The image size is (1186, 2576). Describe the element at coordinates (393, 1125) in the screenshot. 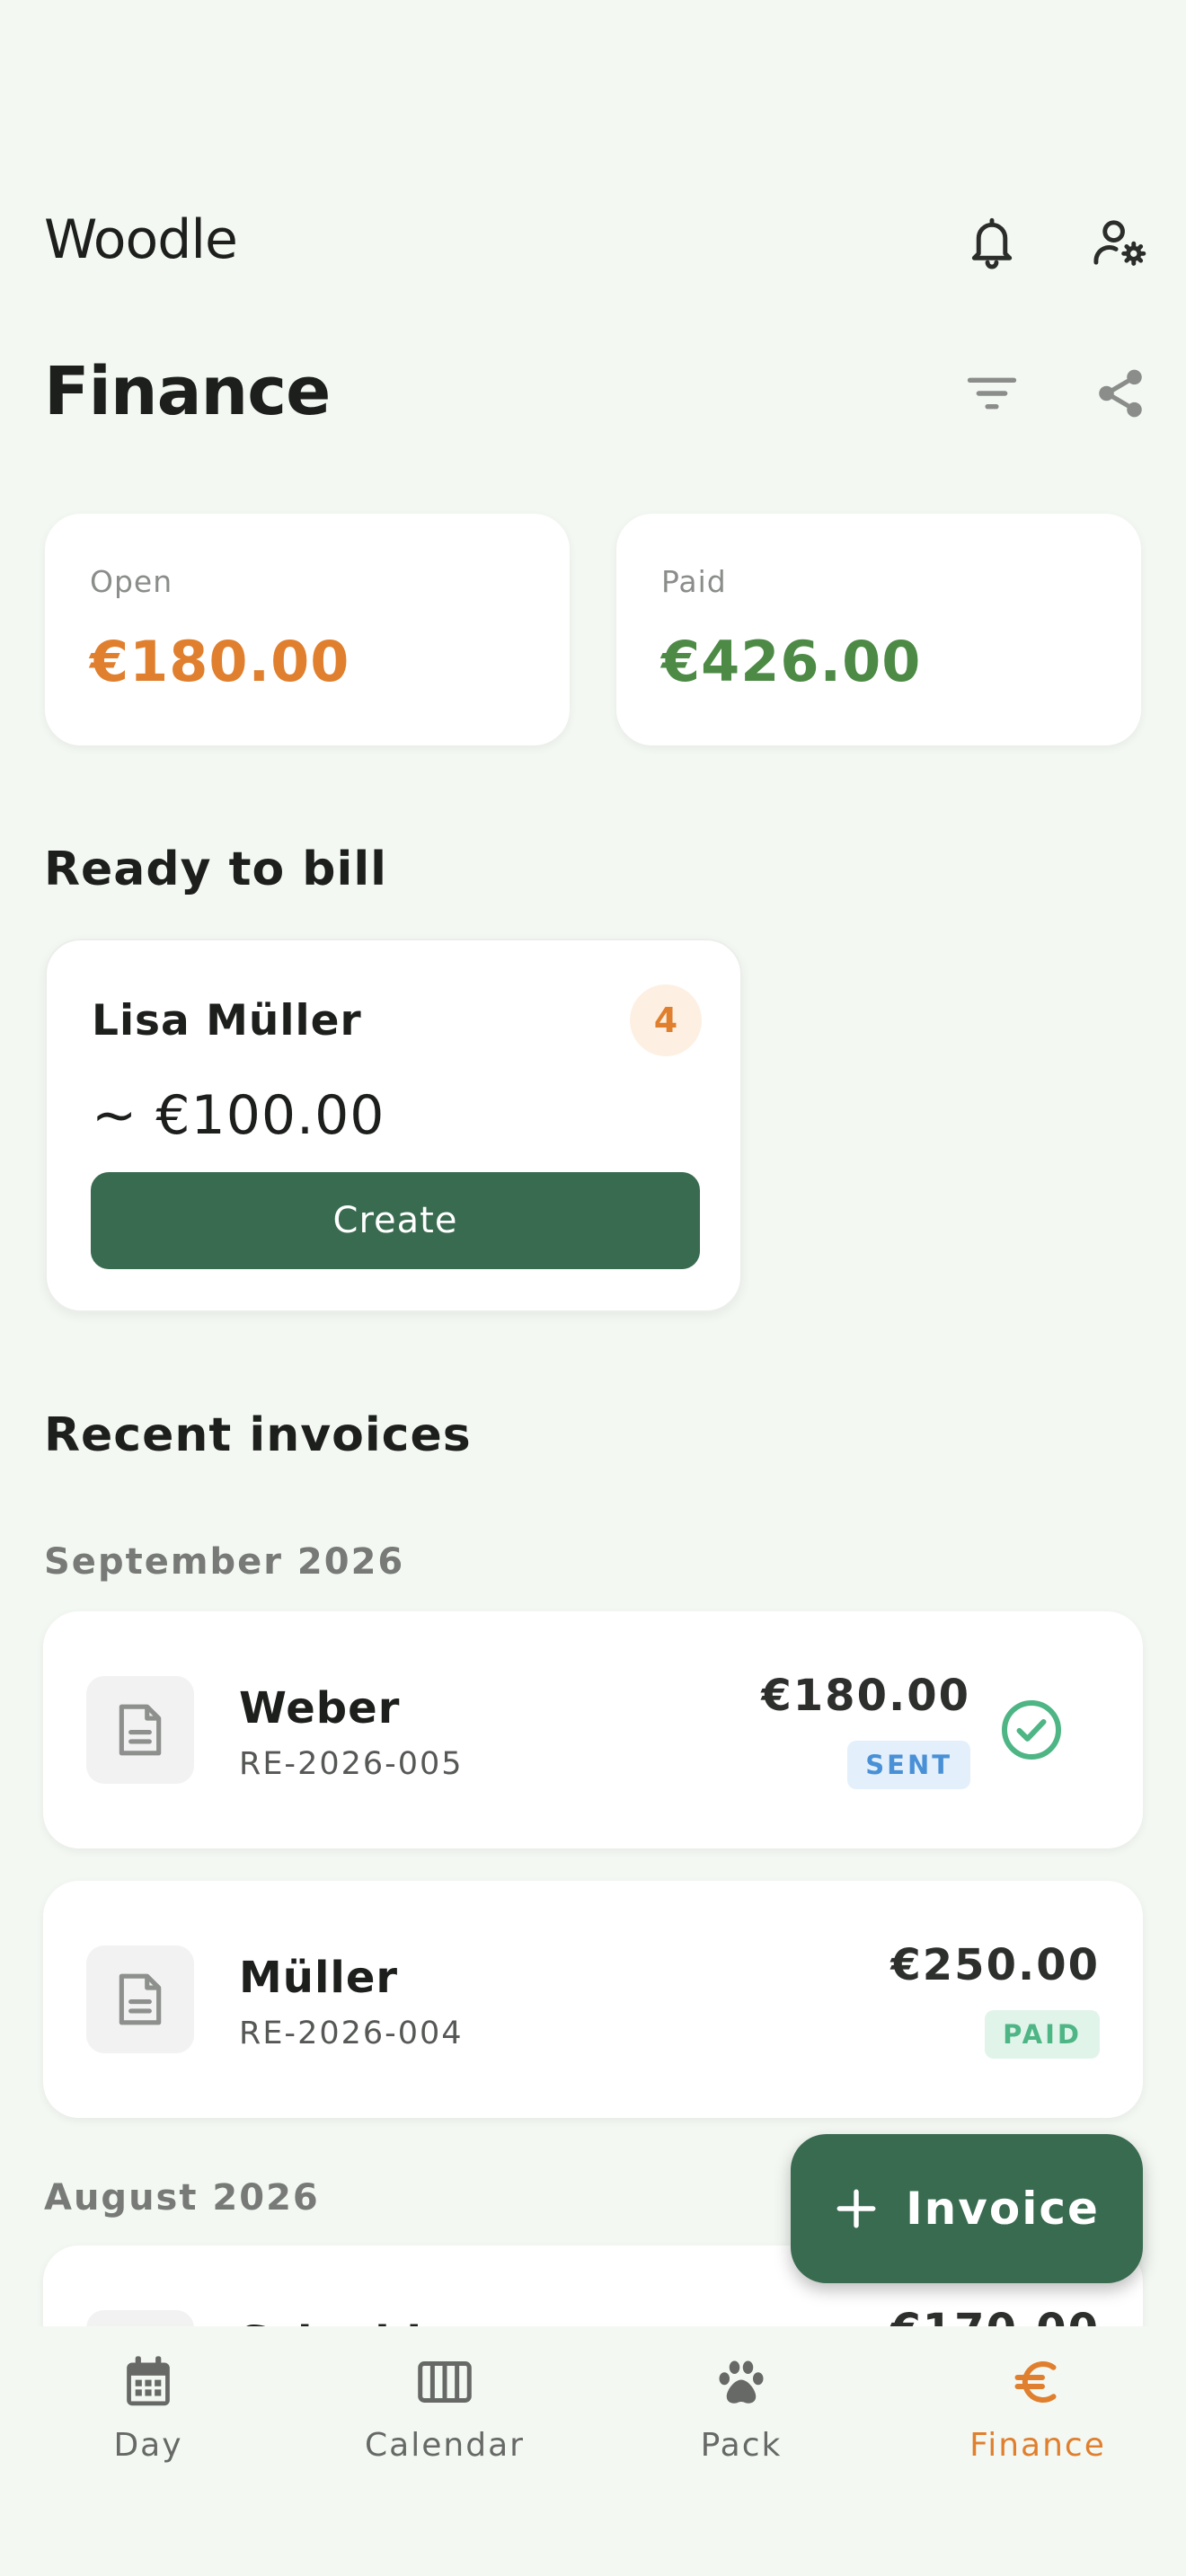

I see `ready-to-bill-card: Lisa Müller 4 ~ €100.00 Create` at that location.